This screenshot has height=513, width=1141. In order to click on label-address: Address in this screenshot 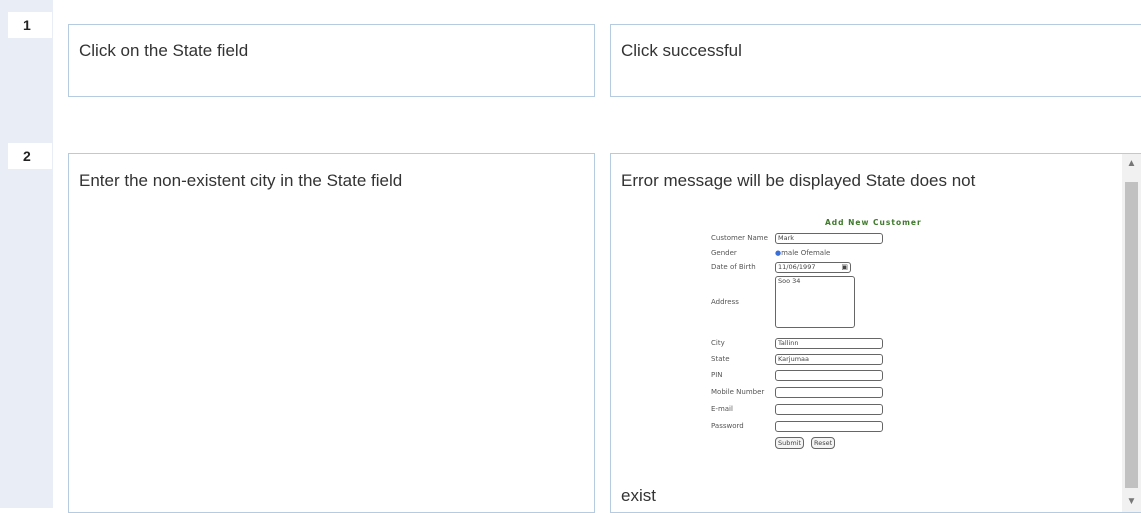, I will do `click(725, 302)`.